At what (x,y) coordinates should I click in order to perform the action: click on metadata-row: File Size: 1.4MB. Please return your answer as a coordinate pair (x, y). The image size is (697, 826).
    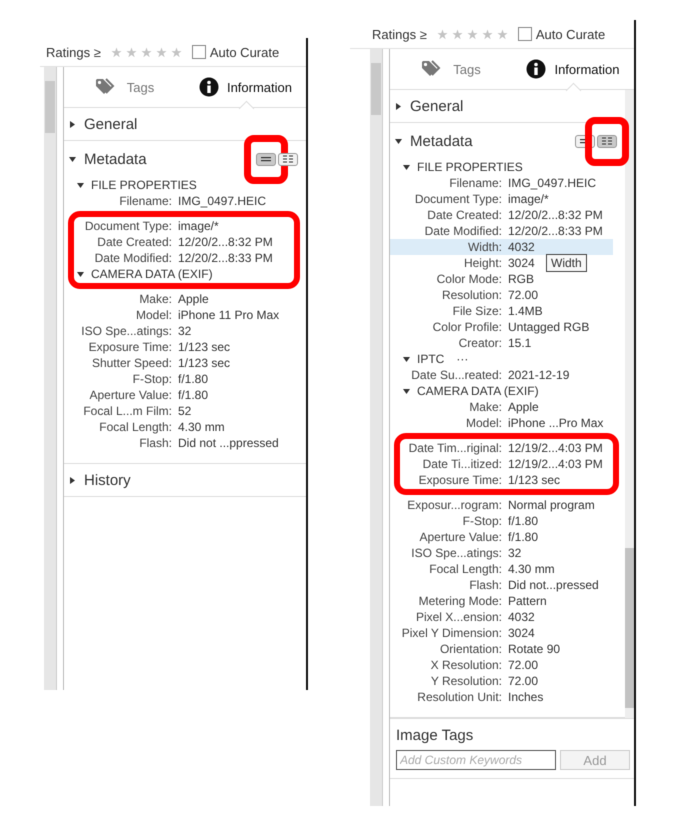
    Looking at the image, I should click on (466, 311).